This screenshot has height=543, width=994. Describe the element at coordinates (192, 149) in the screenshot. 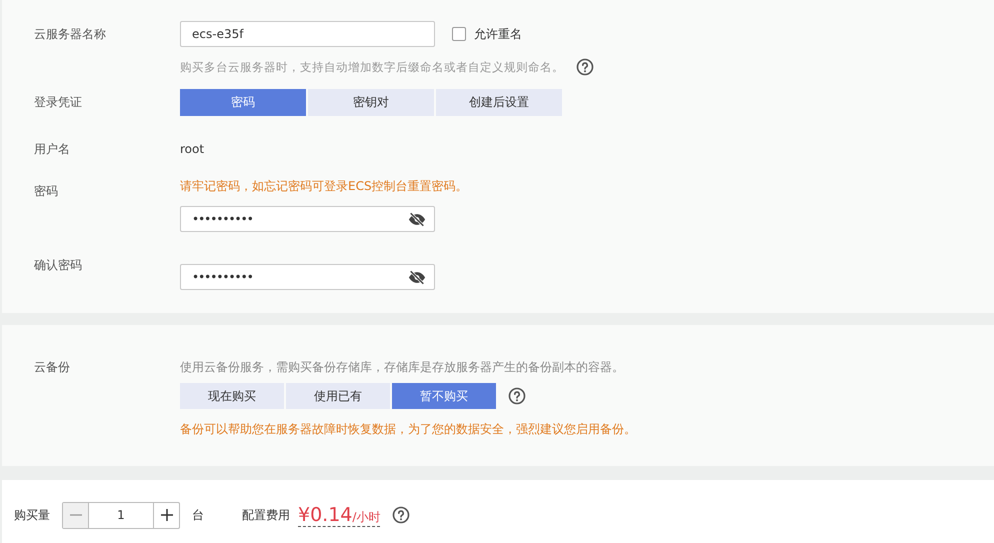

I see `username-value: root` at that location.